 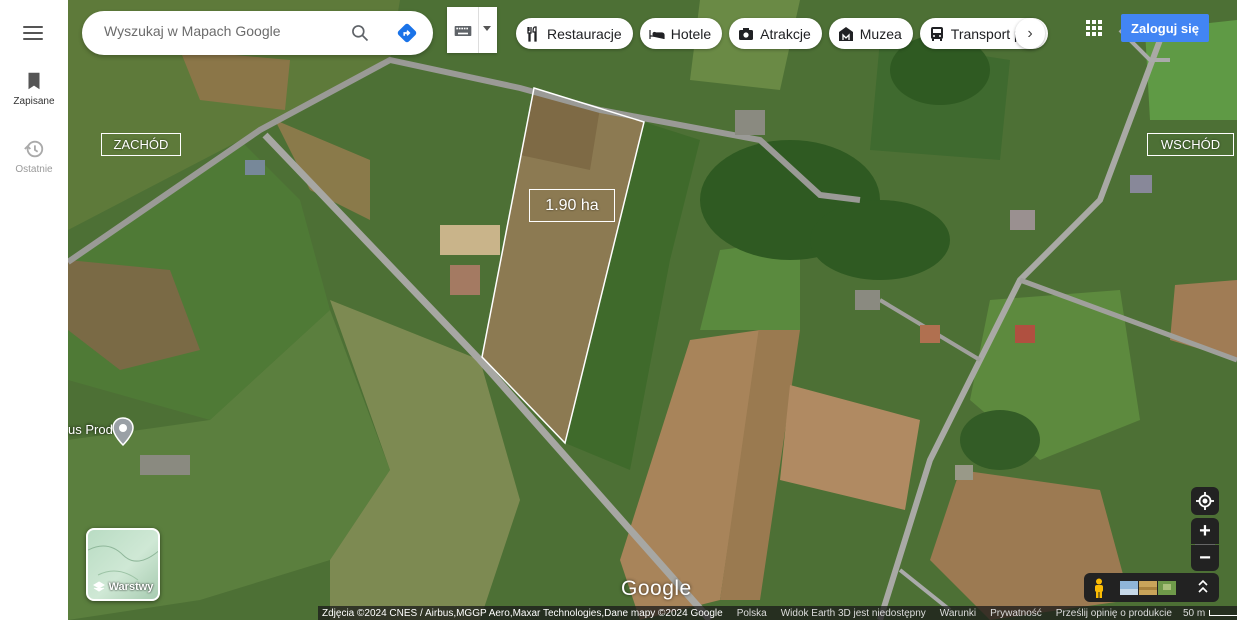 What do you see at coordinates (936, 33) in the screenshot?
I see `bus-icon` at bounding box center [936, 33].